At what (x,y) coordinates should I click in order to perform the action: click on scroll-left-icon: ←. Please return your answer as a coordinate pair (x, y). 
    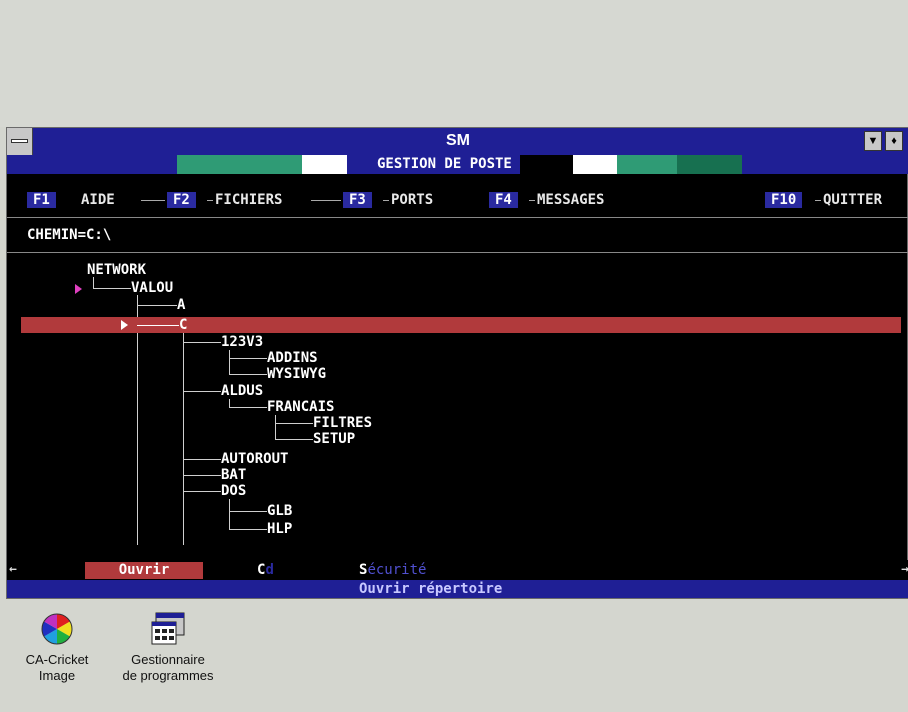
    Looking at the image, I should click on (13, 570).